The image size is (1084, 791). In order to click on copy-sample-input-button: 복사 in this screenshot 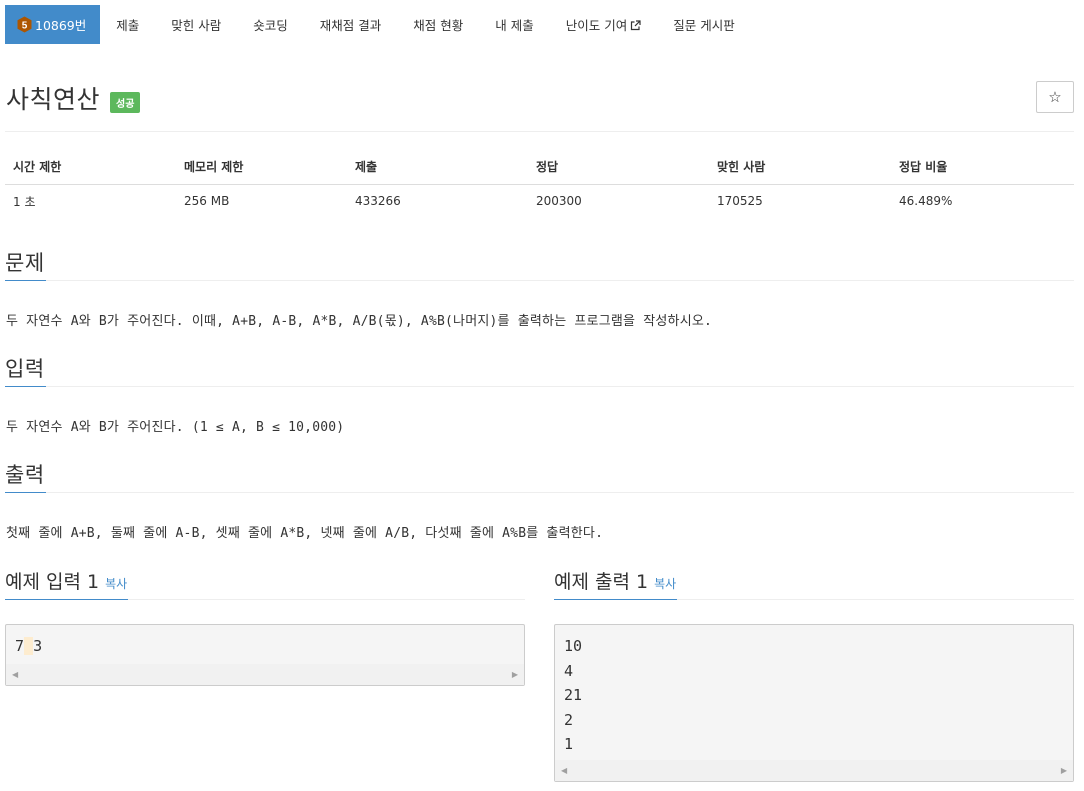, I will do `click(116, 584)`.